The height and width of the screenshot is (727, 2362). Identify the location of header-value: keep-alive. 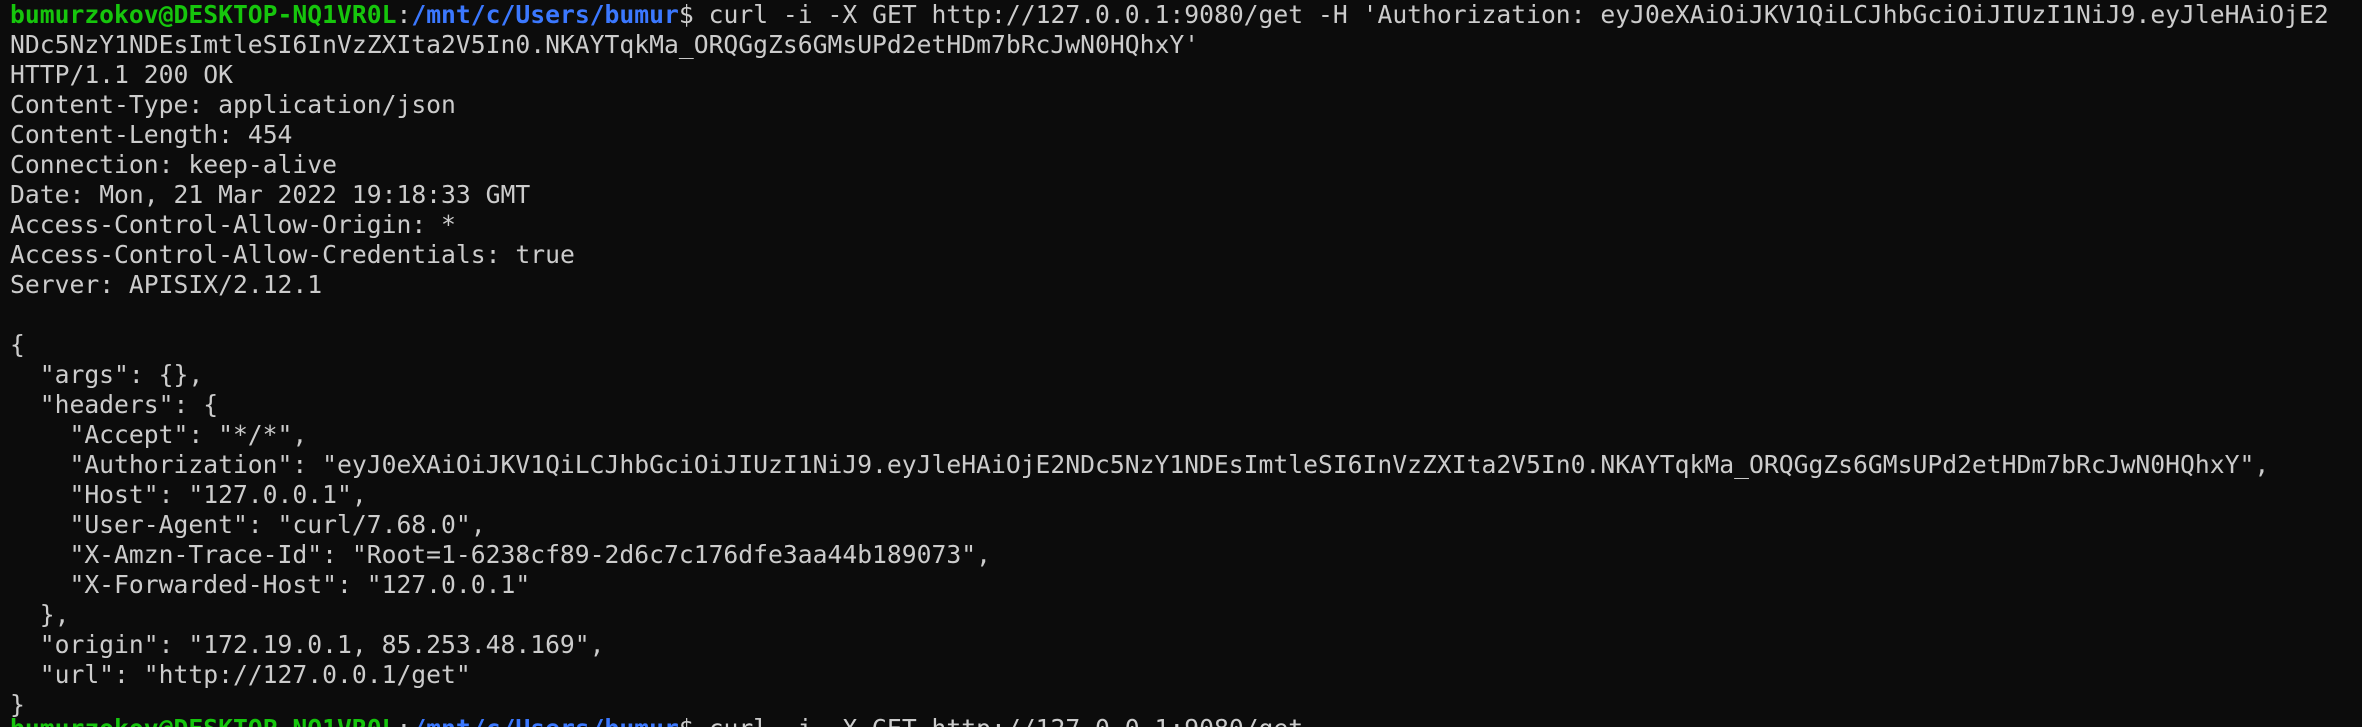
(263, 164).